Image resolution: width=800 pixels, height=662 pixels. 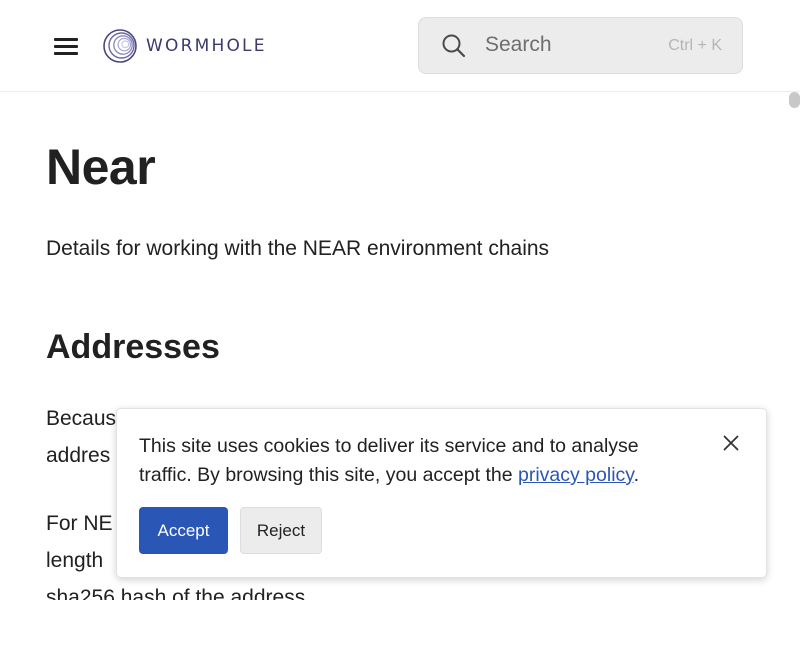 I want to click on page-title: Near, so click(x=101, y=167).